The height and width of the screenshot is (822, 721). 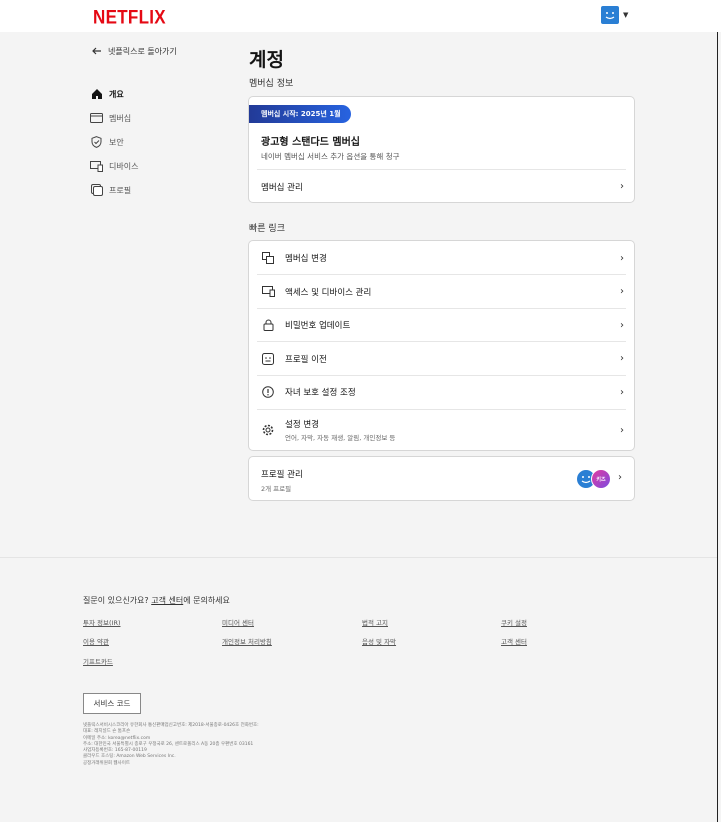 I want to click on profiles-icon, so click(x=96, y=190).